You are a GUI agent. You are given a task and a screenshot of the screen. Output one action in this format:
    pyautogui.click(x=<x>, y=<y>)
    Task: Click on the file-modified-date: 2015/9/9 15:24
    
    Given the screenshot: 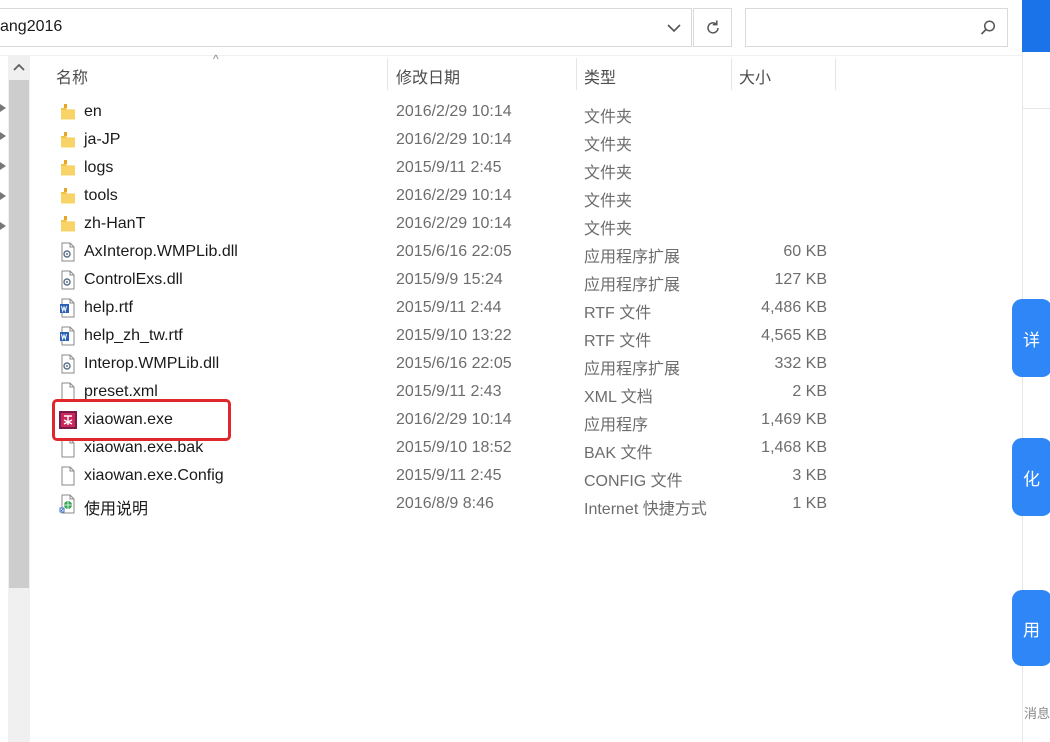 What is the action you would take?
    pyautogui.click(x=449, y=279)
    